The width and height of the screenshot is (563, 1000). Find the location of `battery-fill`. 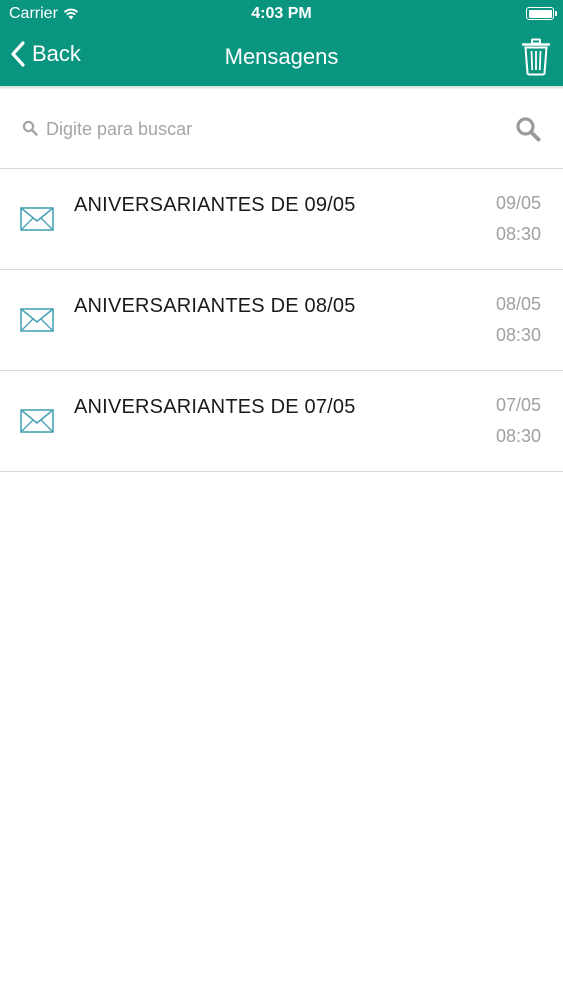

battery-fill is located at coordinates (540, 13).